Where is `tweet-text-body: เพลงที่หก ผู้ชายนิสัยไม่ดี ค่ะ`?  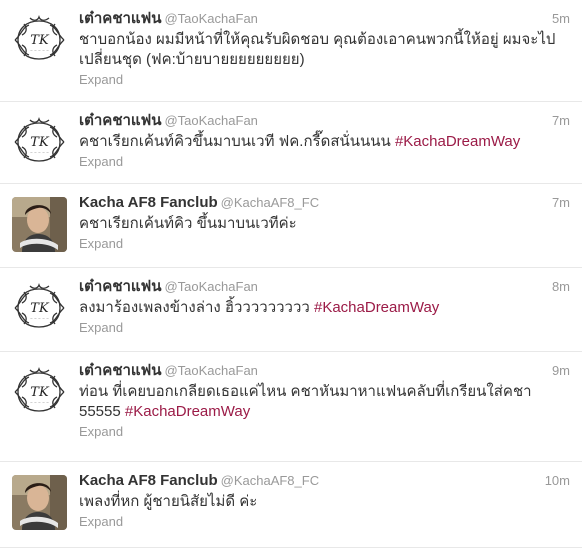
tweet-text-body: เพลงที่หก ผู้ชายนิสัยไม่ดี ค่ะ is located at coordinates (168, 501).